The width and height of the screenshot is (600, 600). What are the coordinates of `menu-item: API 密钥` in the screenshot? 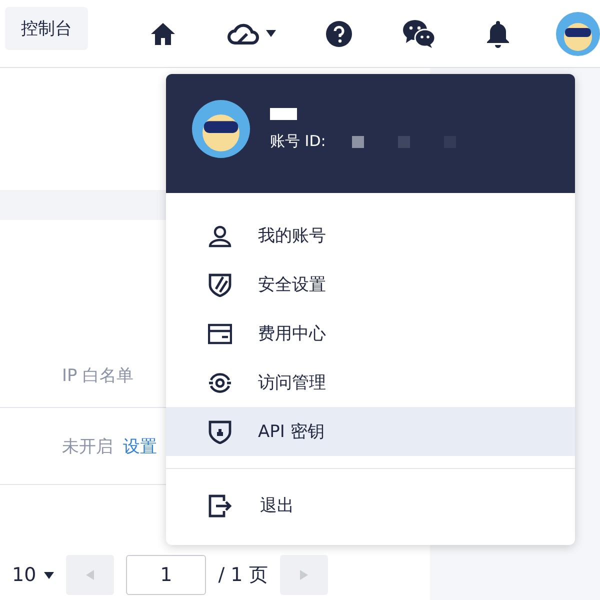 It's located at (370, 431).